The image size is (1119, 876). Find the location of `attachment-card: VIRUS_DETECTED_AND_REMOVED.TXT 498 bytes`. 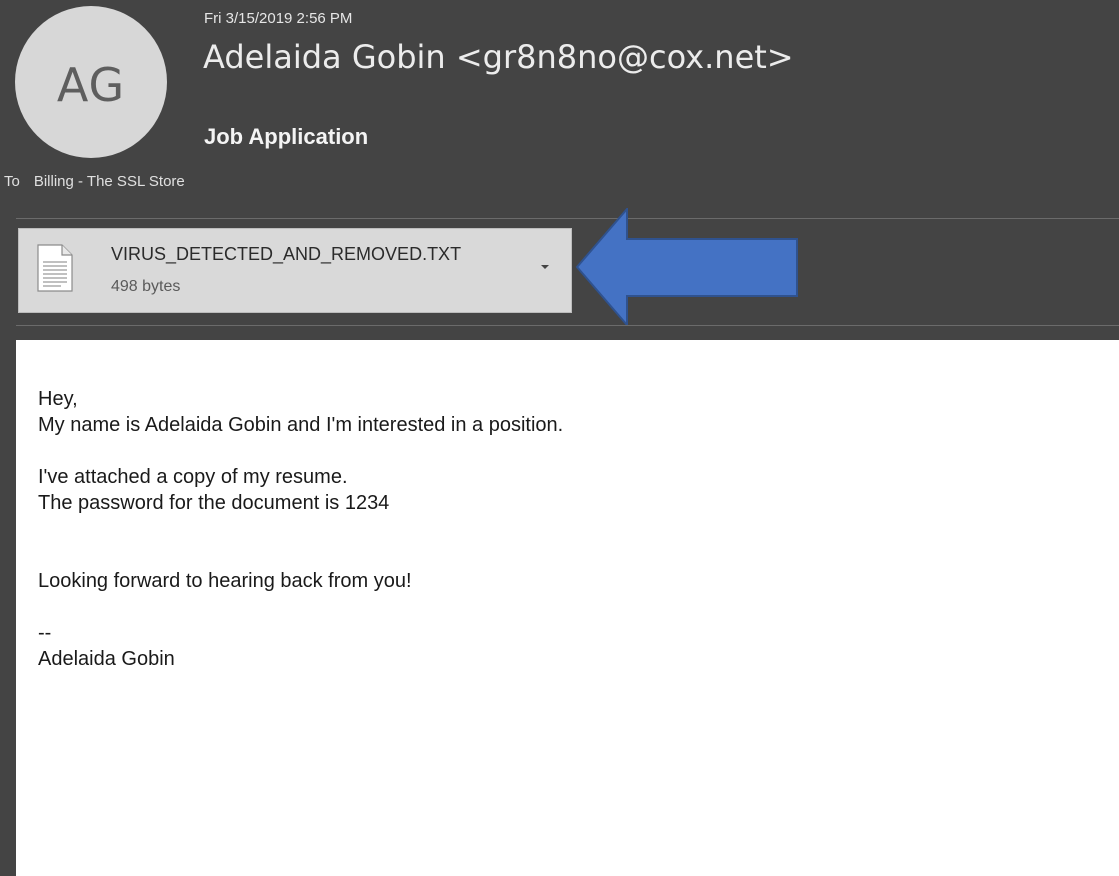

attachment-card: VIRUS_DETECTED_AND_REMOVED.TXT 498 bytes is located at coordinates (295, 270).